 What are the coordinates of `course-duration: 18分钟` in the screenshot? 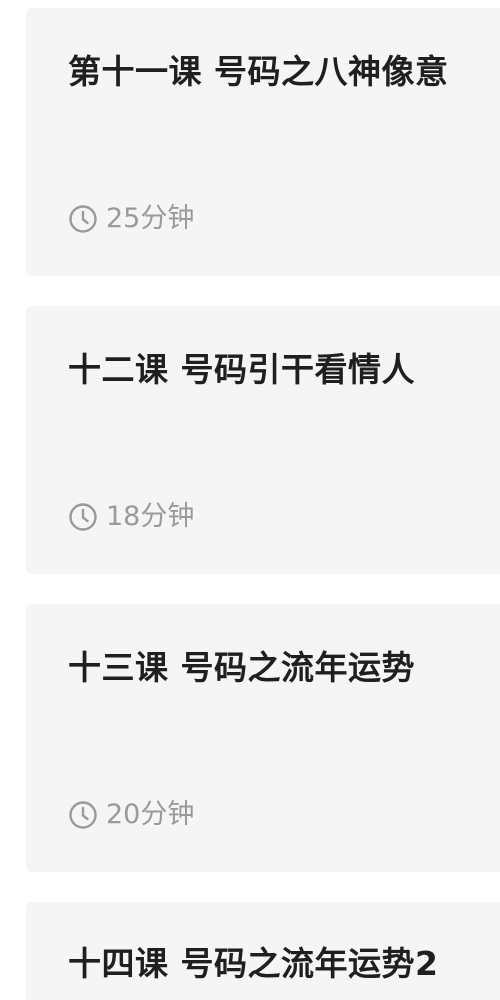 It's located at (131, 517).